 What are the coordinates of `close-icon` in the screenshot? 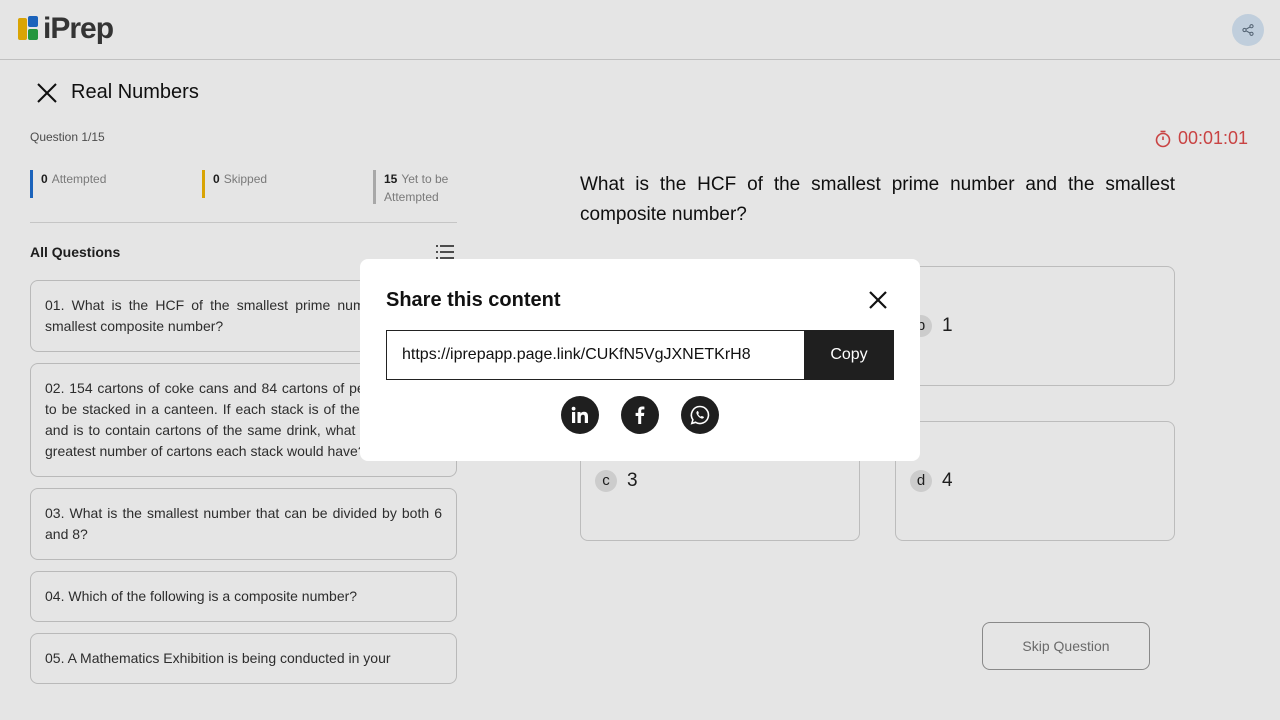 It's located at (878, 300).